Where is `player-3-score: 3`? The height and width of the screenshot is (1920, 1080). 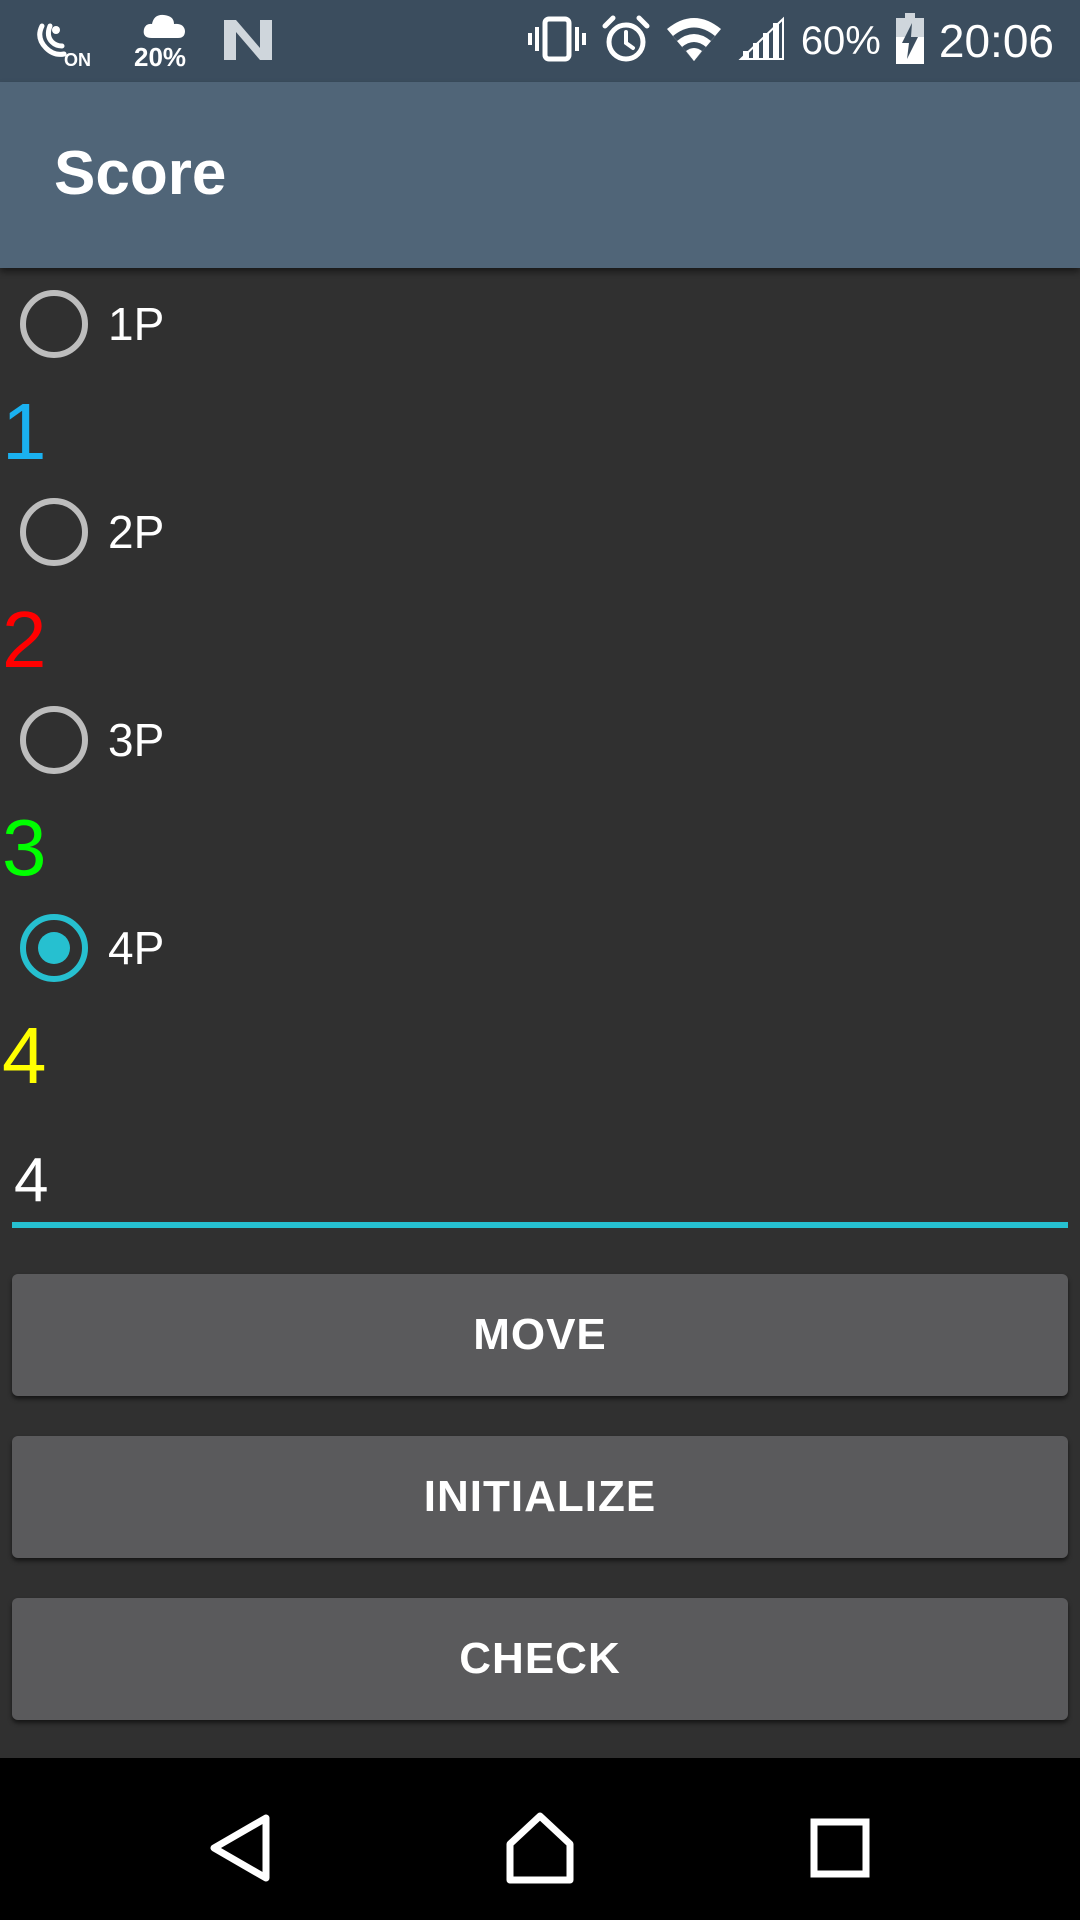
player-3-score: 3 is located at coordinates (24, 847).